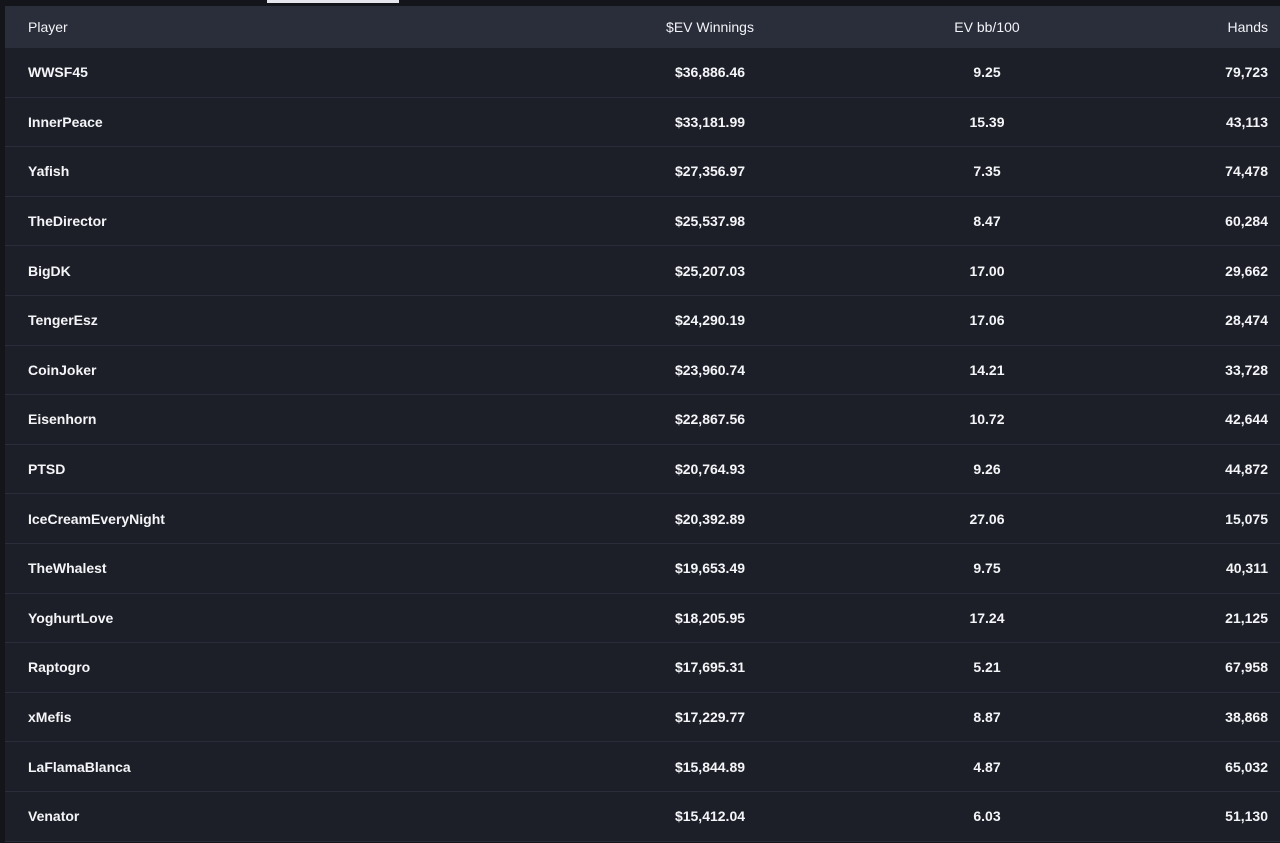 The width and height of the screenshot is (1280, 843). What do you see at coordinates (710, 568) in the screenshot?
I see `ev-winnings: $19,653.49` at bounding box center [710, 568].